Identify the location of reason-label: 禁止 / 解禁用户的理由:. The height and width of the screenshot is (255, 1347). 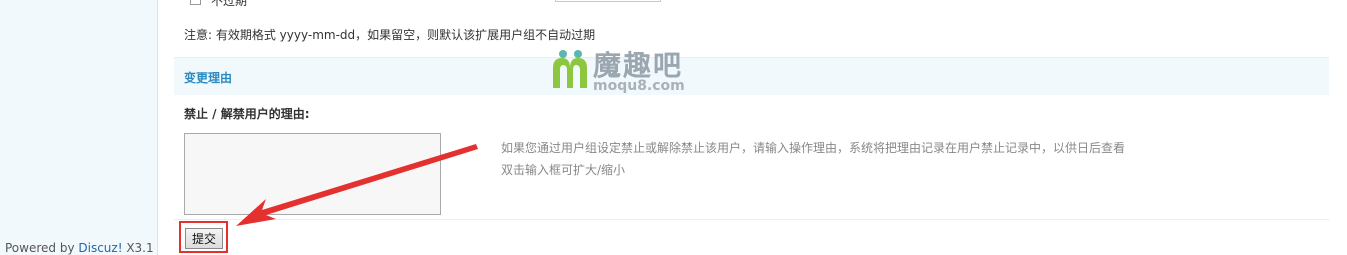
(247, 114).